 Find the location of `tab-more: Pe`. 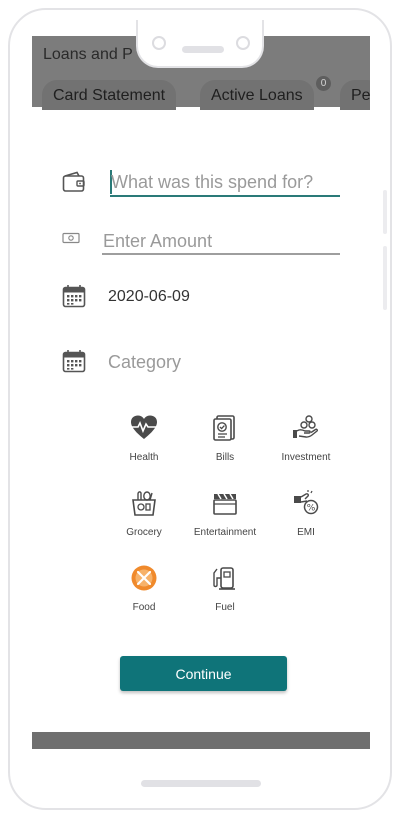

tab-more: Pe is located at coordinates (355, 95).